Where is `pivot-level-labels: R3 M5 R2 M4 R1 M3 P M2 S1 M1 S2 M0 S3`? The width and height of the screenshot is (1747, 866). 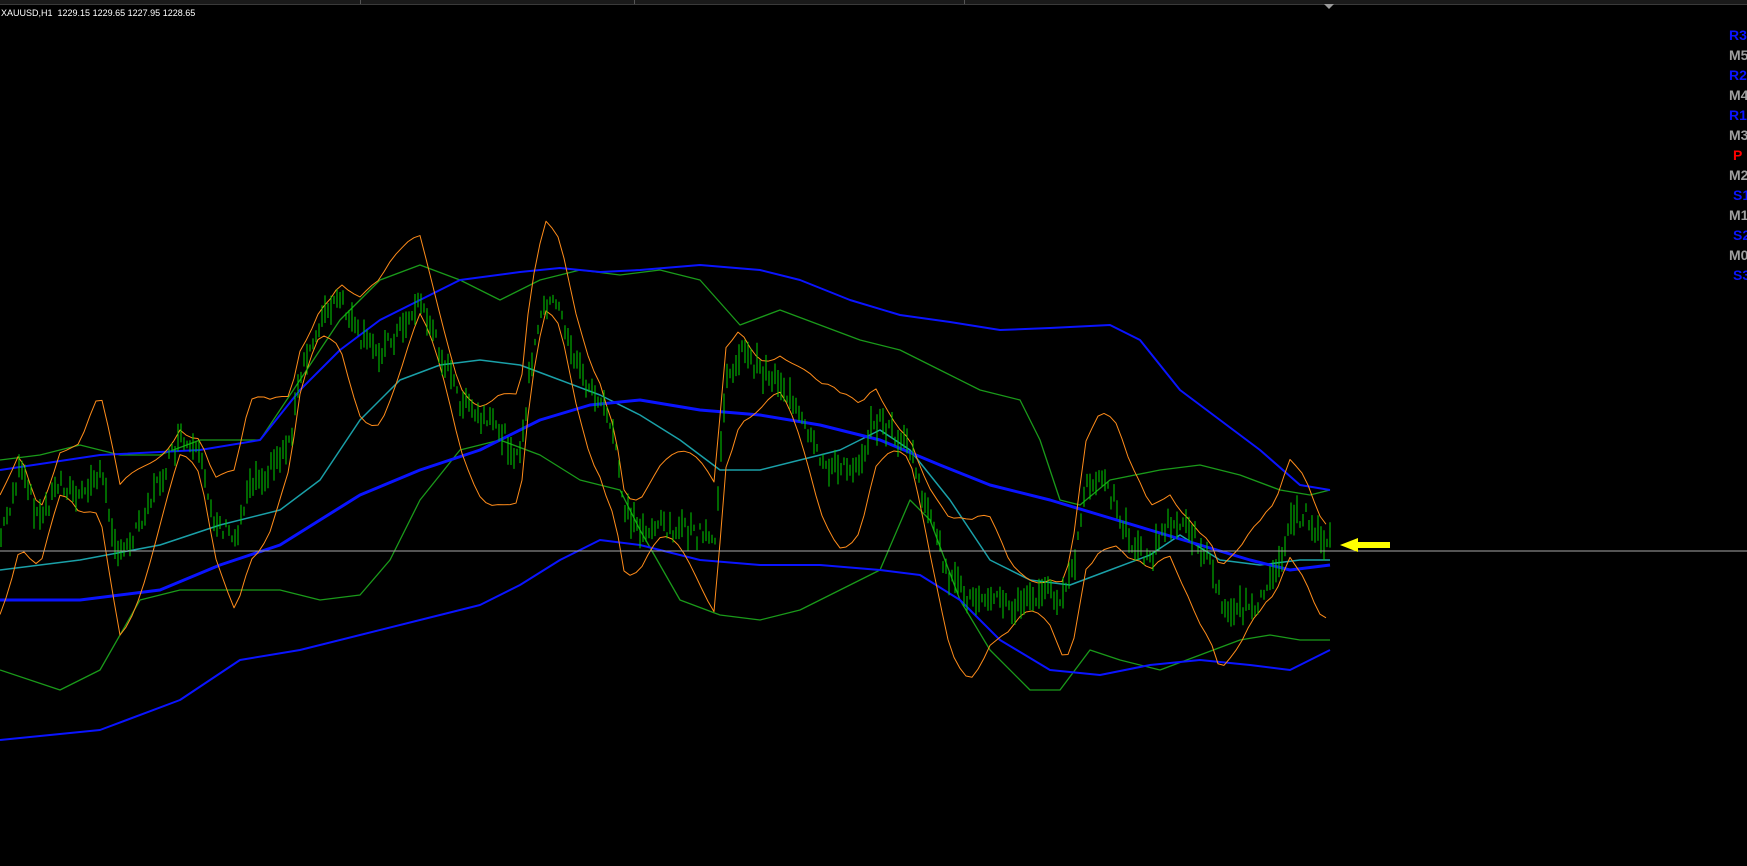 pivot-level-labels: R3 M5 R2 M4 R1 M3 P M2 S1 M1 S2 M0 S3 is located at coordinates (1738, 155).